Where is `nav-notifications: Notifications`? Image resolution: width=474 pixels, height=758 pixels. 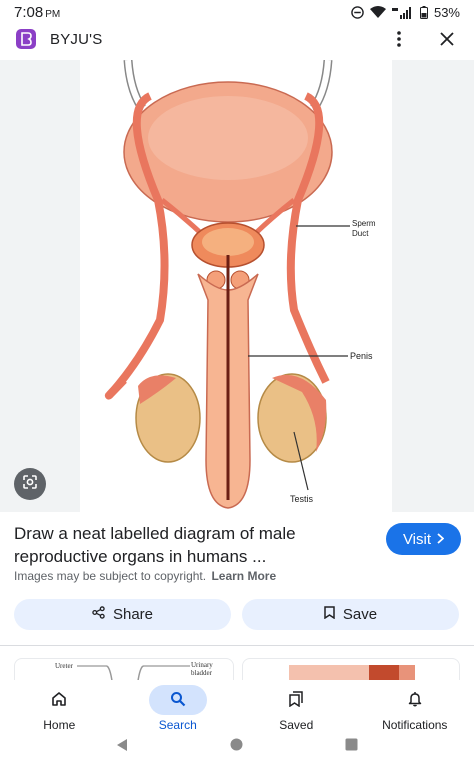
nav-notifications: Notifications is located at coordinates (415, 708).